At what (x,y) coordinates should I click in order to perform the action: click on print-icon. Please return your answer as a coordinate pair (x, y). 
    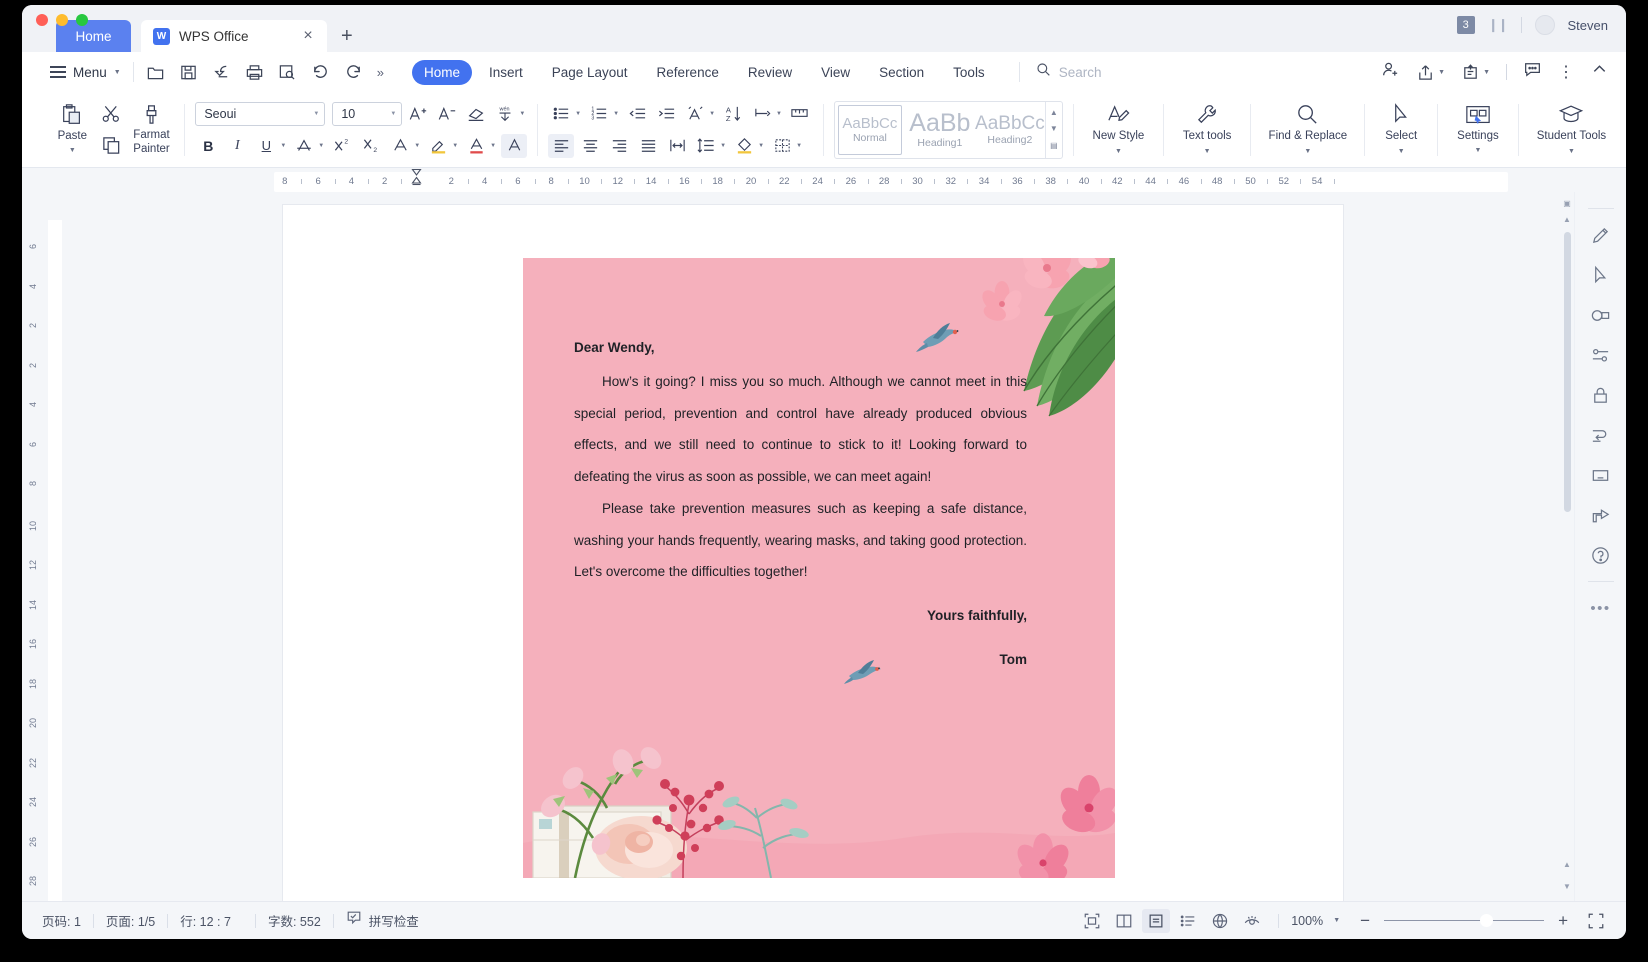
    Looking at the image, I should click on (254, 72).